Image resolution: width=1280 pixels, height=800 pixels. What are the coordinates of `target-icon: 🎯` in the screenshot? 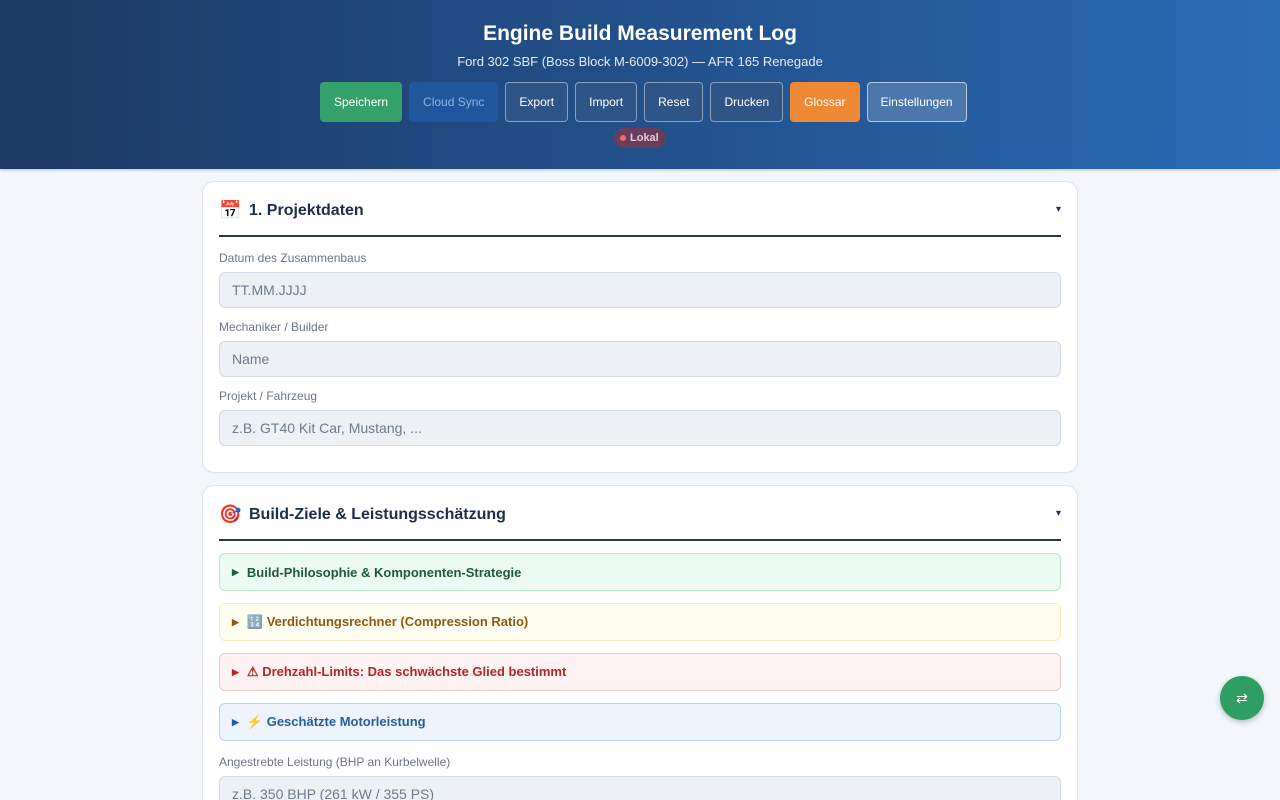 It's located at (230, 514).